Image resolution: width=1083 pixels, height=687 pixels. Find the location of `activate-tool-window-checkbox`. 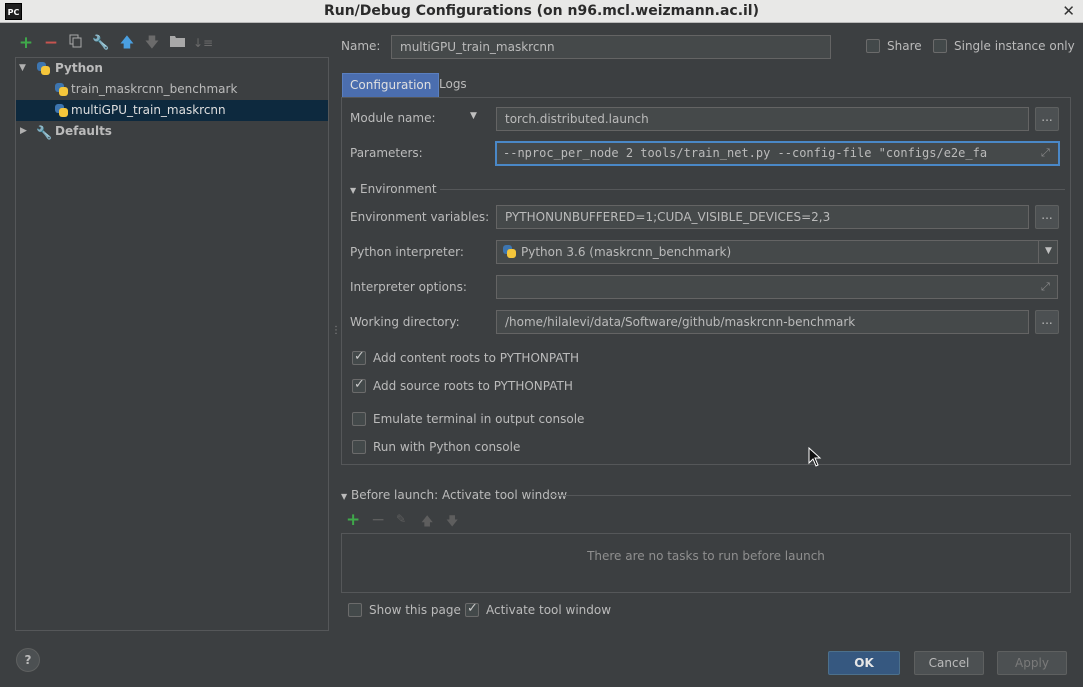

activate-tool-window-checkbox is located at coordinates (472, 609).